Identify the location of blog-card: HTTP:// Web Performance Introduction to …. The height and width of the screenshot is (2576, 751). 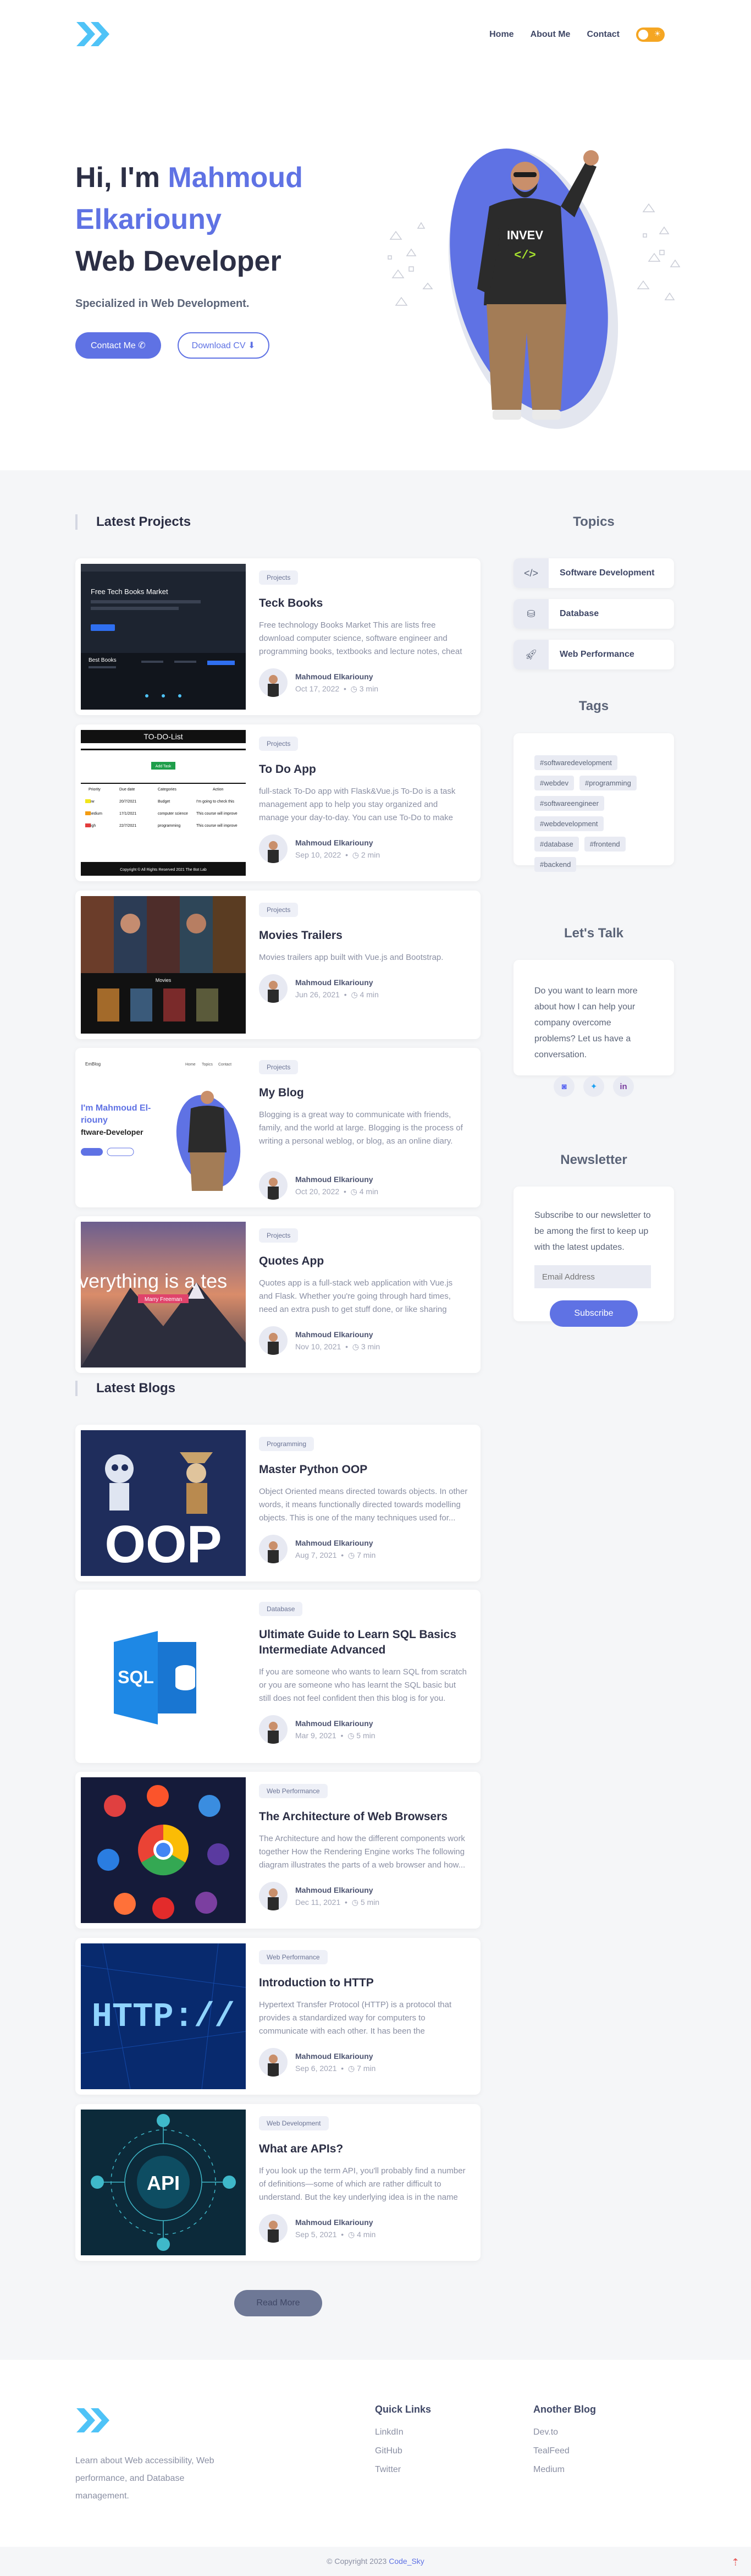
(278, 2016).